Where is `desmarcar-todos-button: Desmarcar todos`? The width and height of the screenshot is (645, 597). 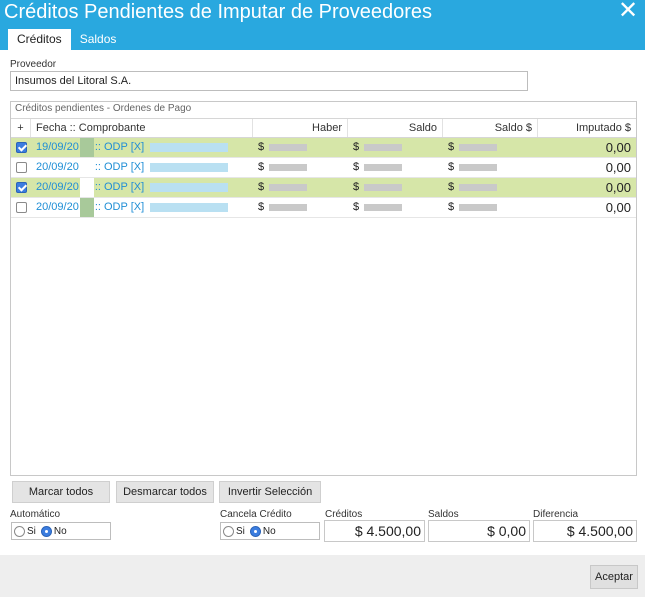 desmarcar-todos-button: Desmarcar todos is located at coordinates (165, 492).